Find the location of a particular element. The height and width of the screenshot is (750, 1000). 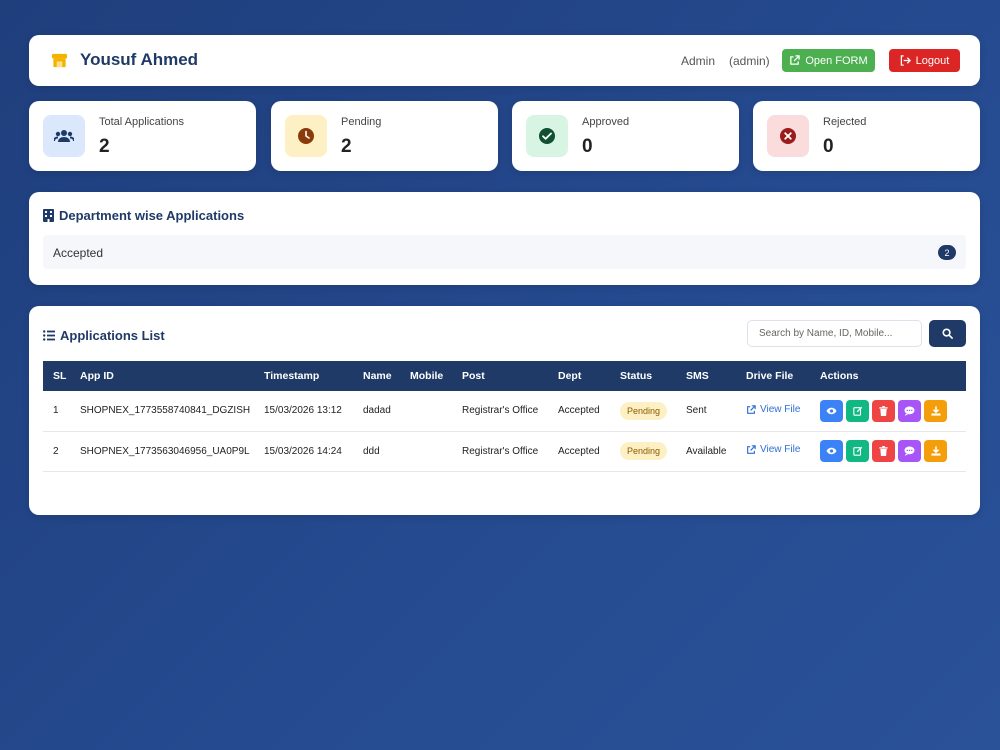

building-icon is located at coordinates (48, 215).